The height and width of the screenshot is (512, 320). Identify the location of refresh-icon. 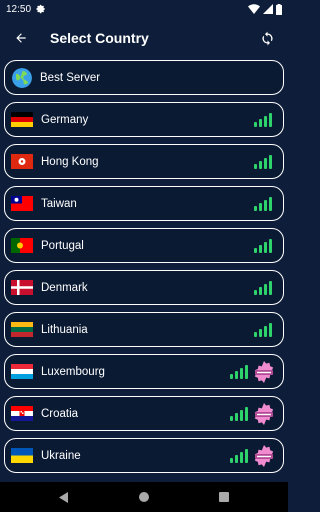
(267, 38).